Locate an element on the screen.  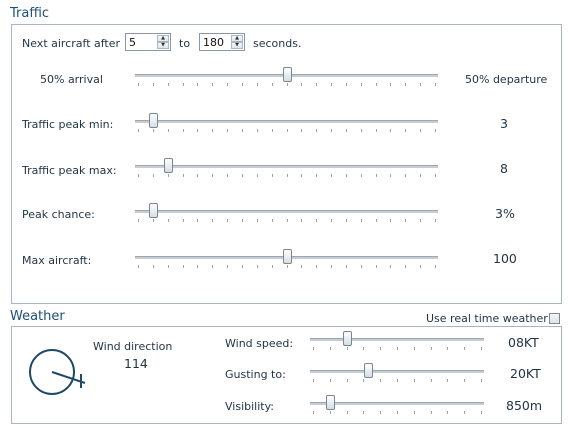
peak-min-slider is located at coordinates (286, 124).